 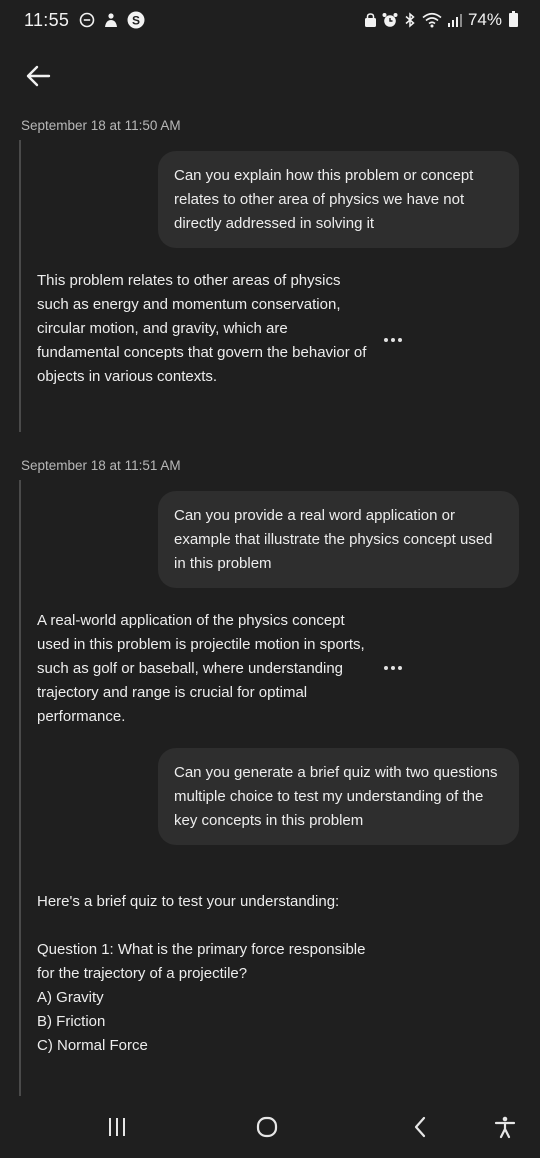 What do you see at coordinates (270, 20) in the screenshot?
I see `status-bar: 11:55 S 74%` at bounding box center [270, 20].